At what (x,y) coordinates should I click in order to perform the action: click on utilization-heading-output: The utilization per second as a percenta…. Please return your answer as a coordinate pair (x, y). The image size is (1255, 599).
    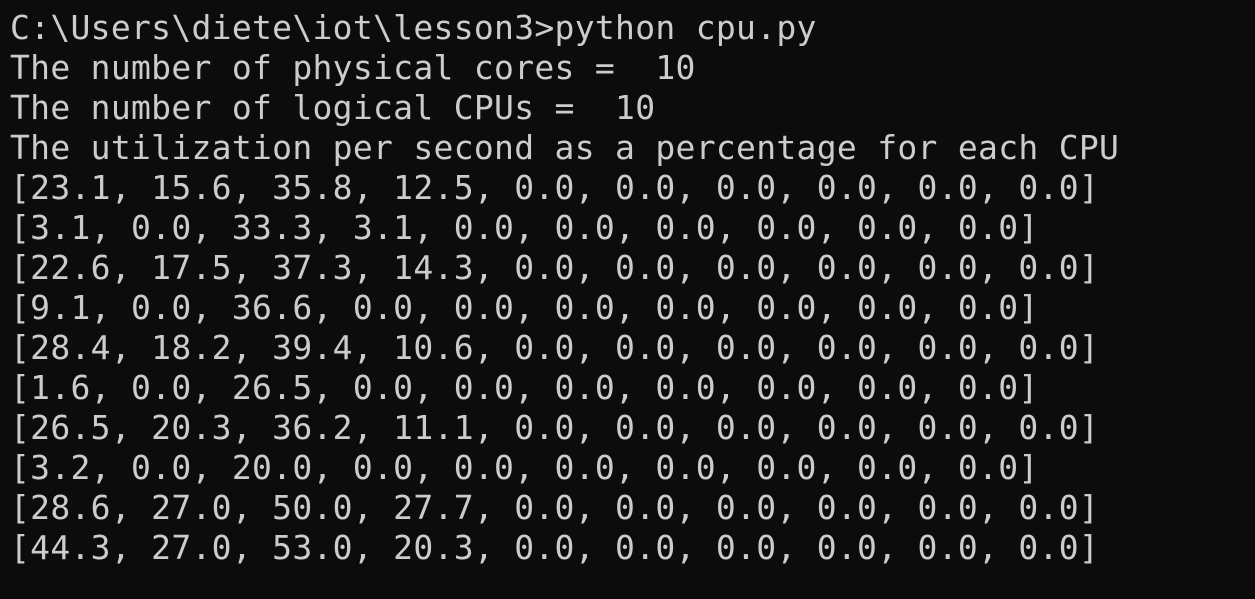
    Looking at the image, I should click on (565, 147).